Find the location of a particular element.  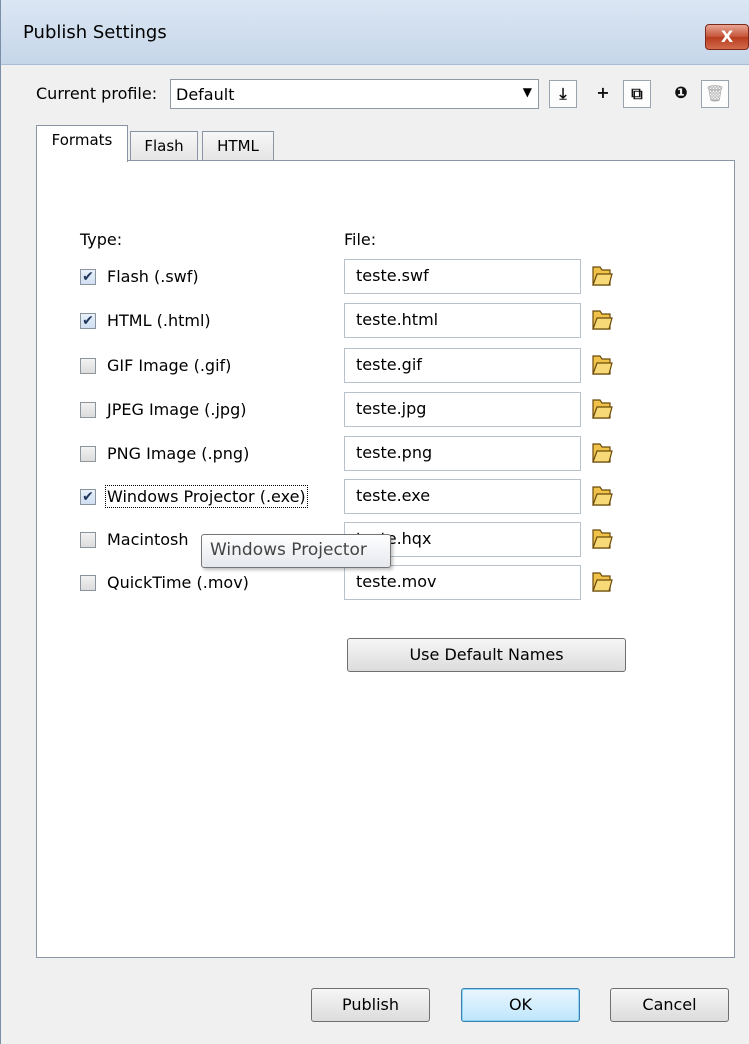

windows-projector-label: Windows Projector (.exe) is located at coordinates (206, 496).